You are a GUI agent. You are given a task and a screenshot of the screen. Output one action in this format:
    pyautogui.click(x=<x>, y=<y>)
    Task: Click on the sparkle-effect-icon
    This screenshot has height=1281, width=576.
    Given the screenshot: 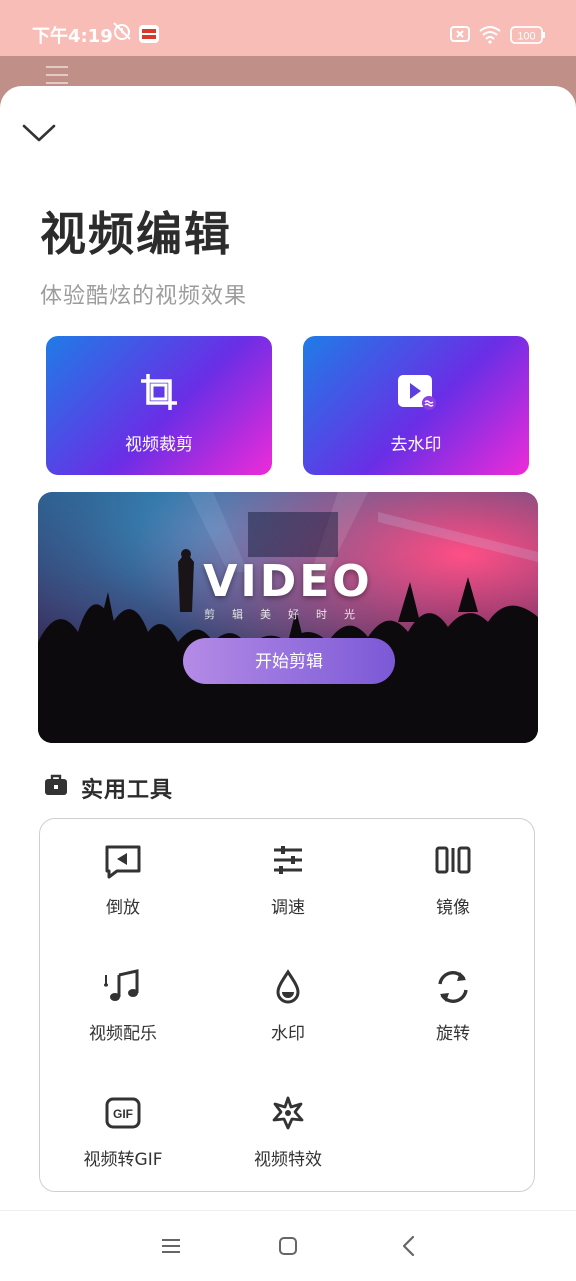 What is the action you would take?
    pyautogui.click(x=288, y=1113)
    